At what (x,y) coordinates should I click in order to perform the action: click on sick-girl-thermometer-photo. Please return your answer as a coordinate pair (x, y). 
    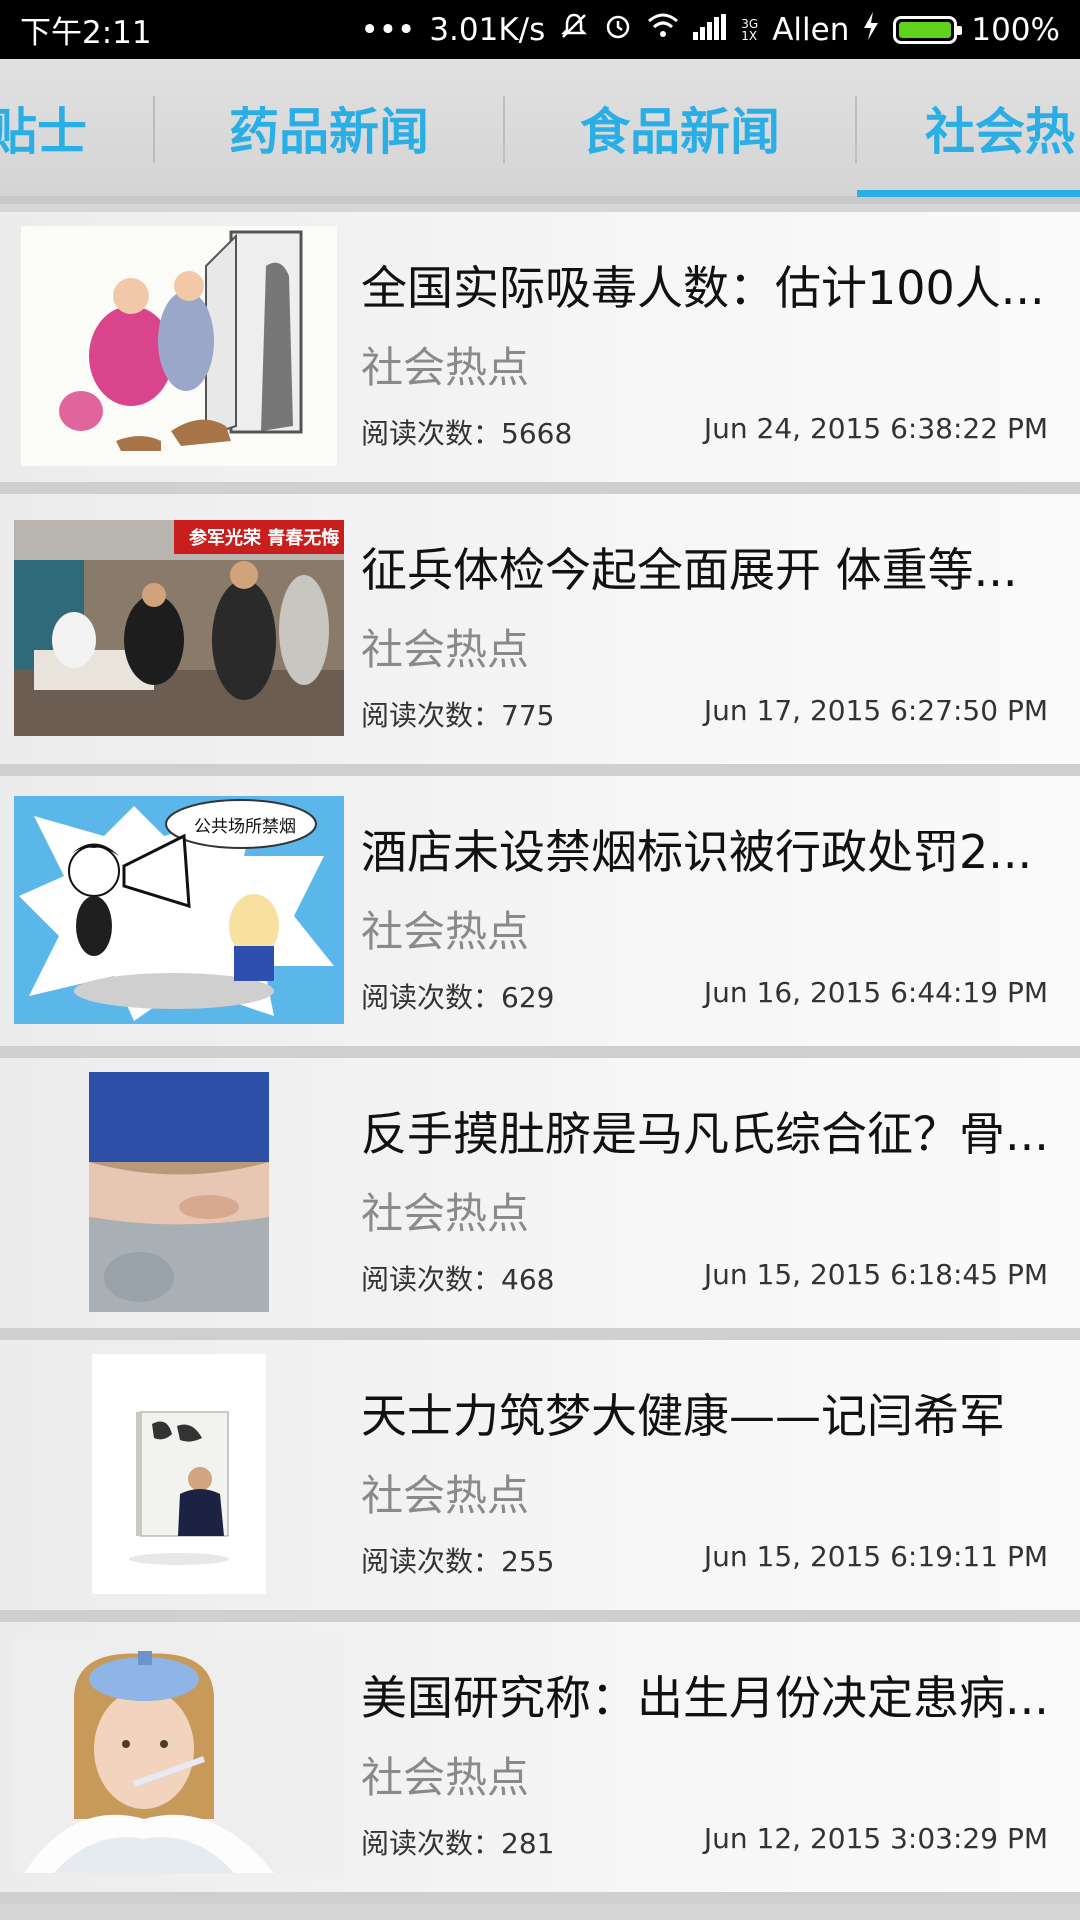
    Looking at the image, I should click on (179, 1756).